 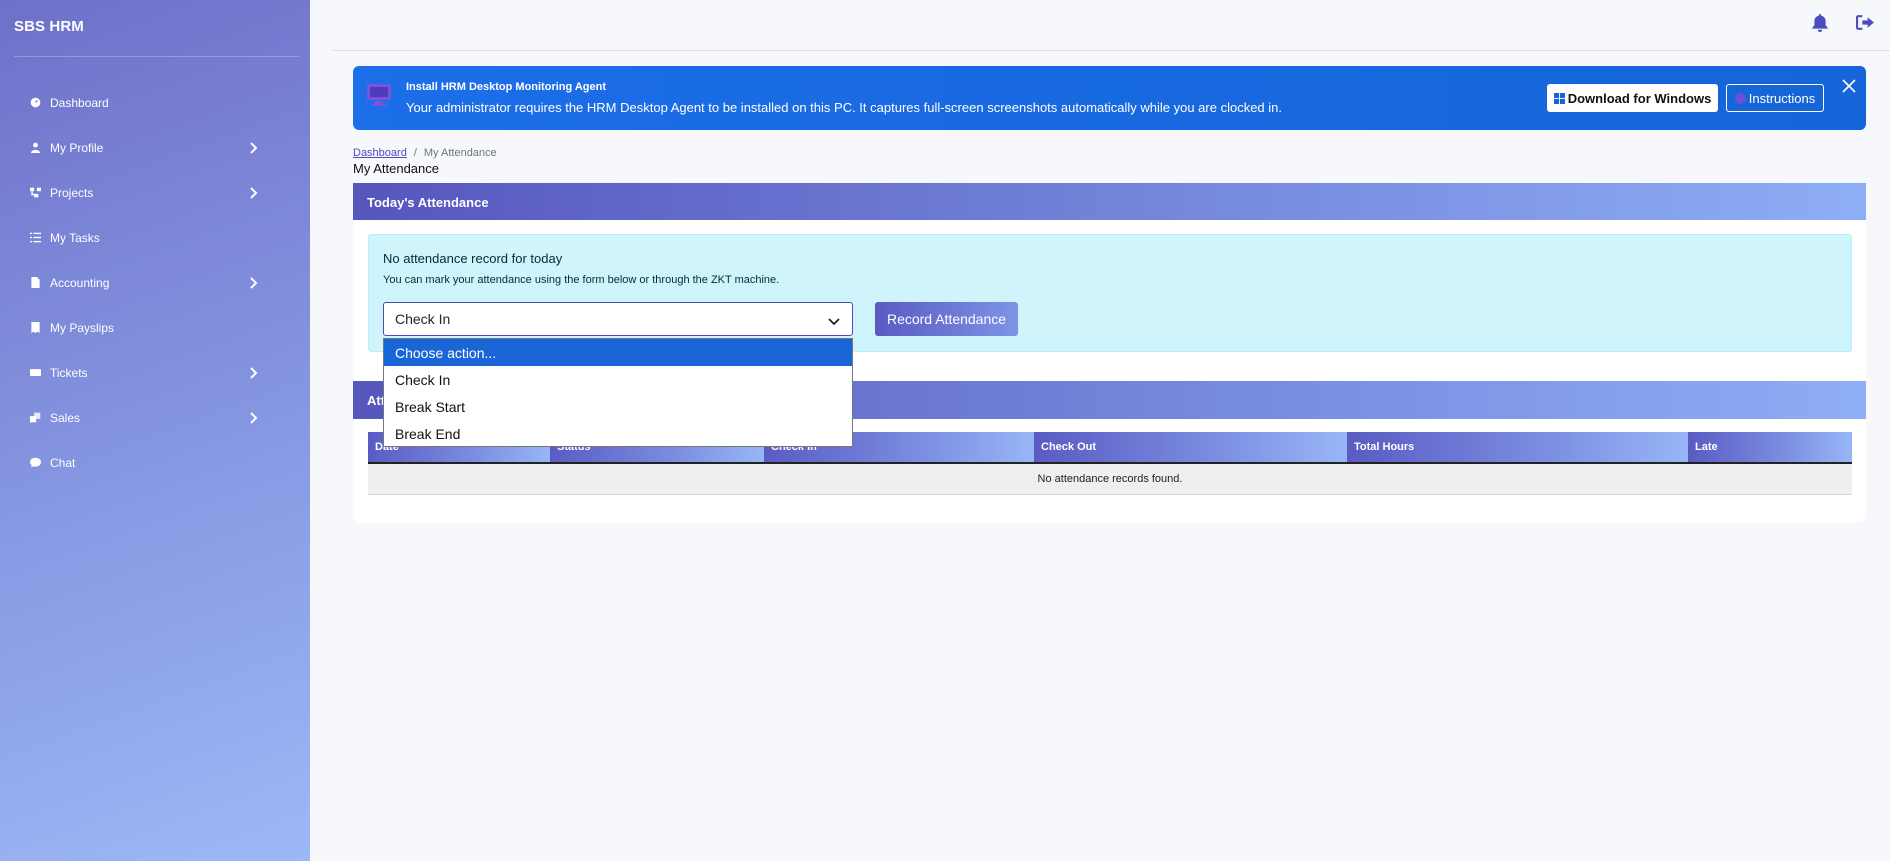 I want to click on instructions-button: Instructions, so click(x=1775, y=98).